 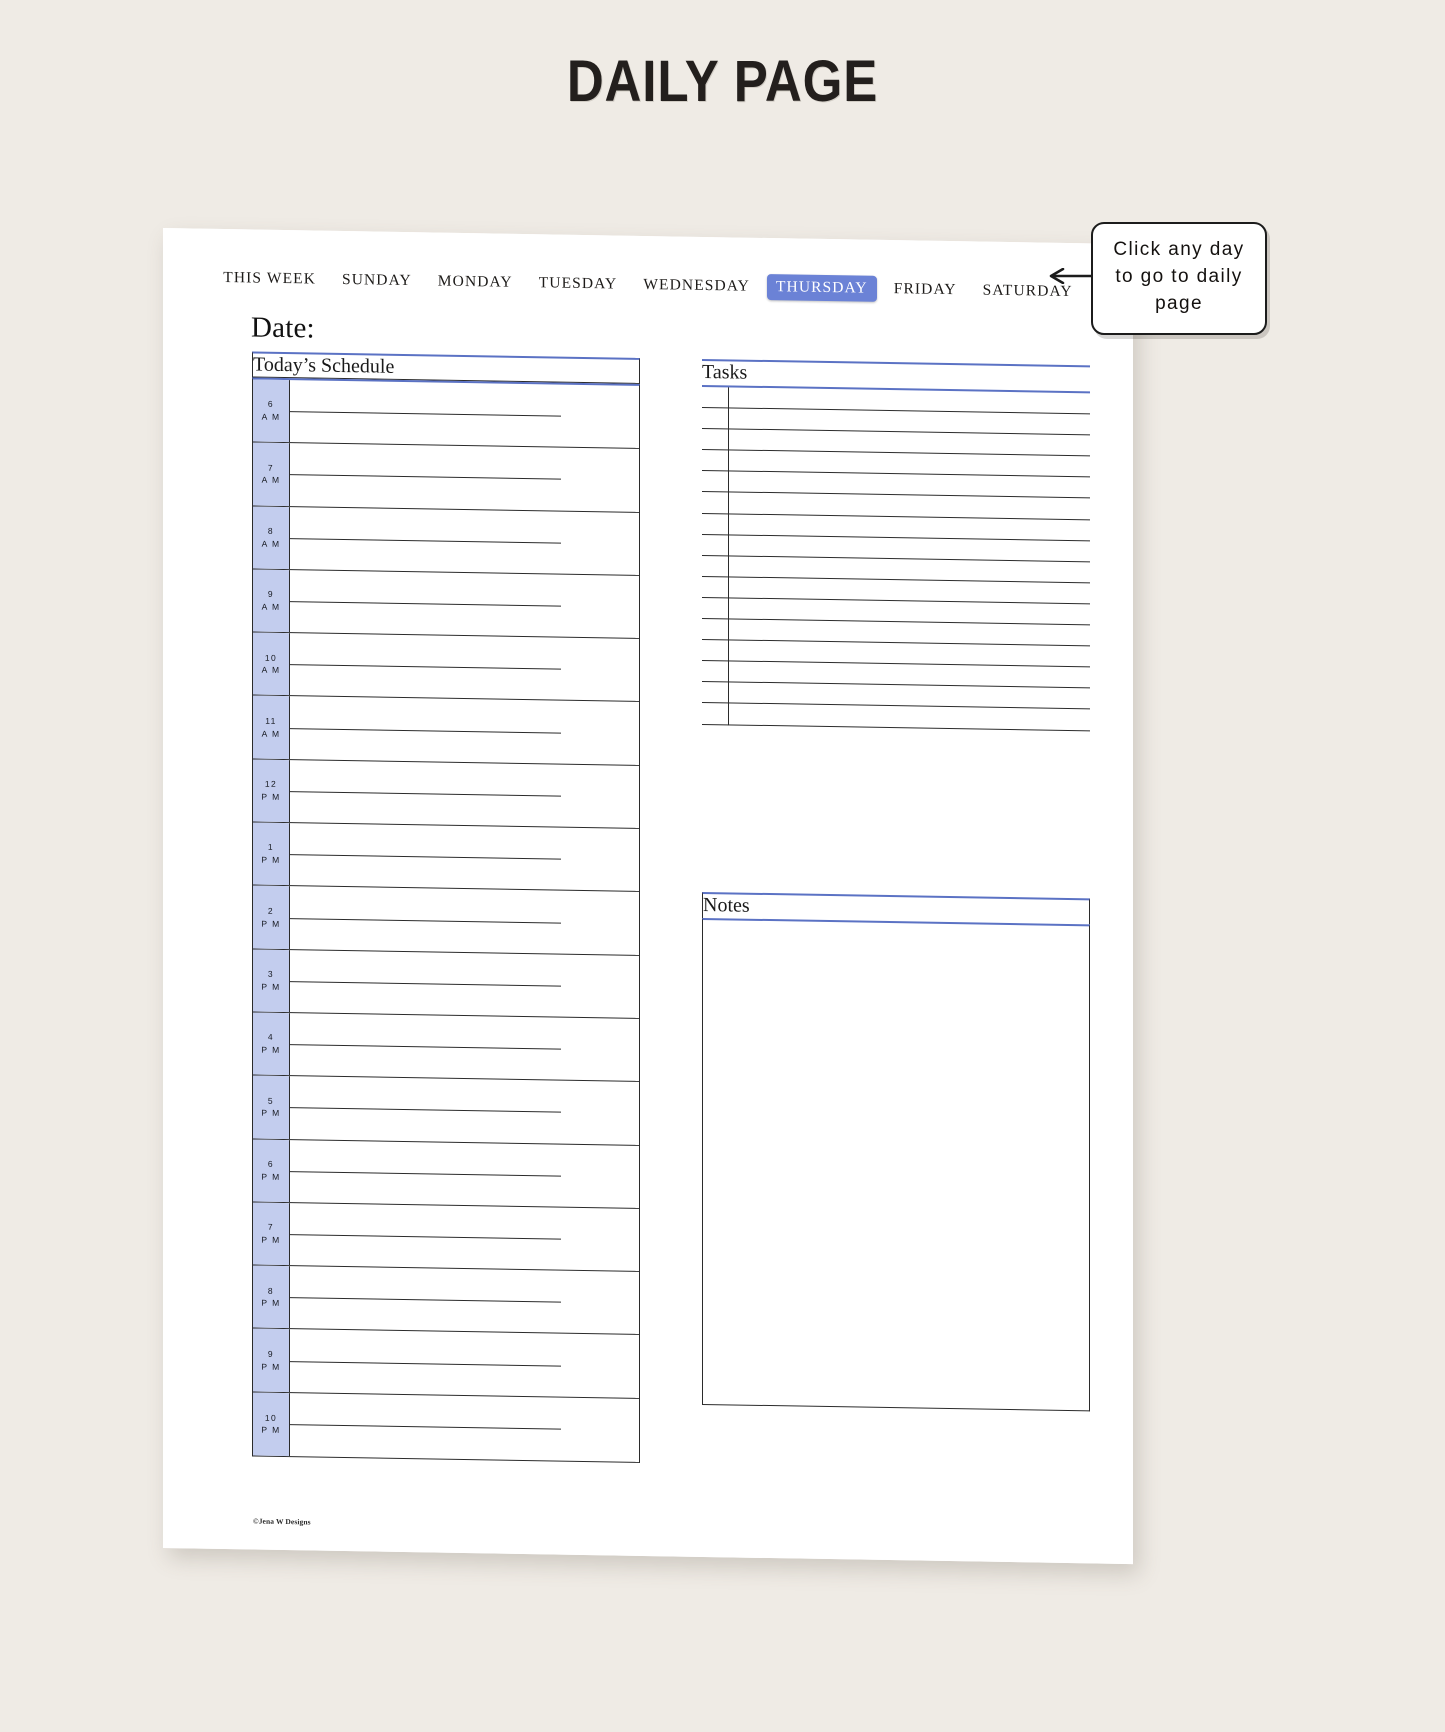 I want to click on schedule-hour-row: 9A M, so click(x=446, y=604).